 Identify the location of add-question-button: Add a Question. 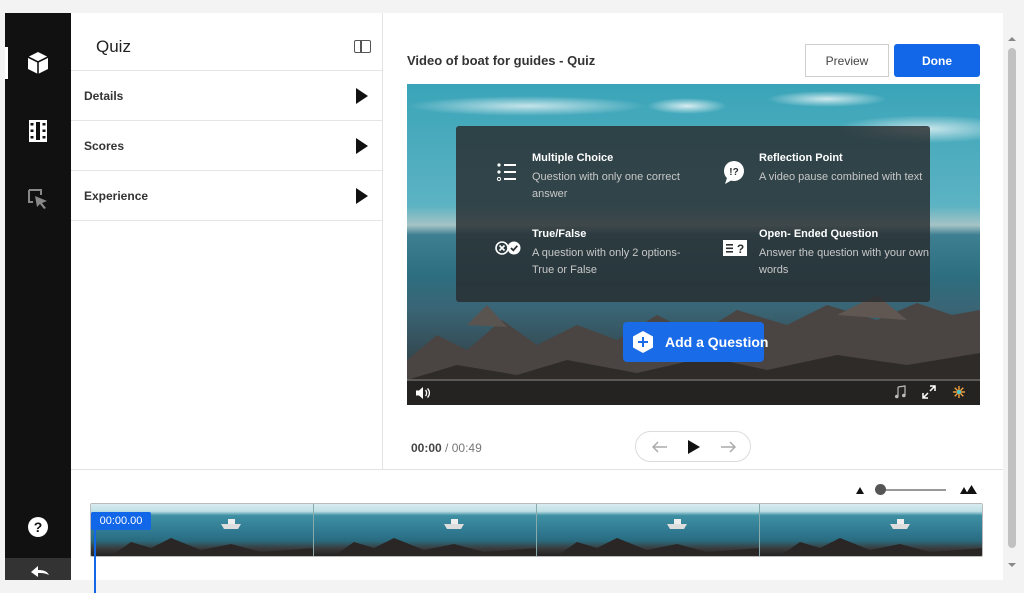
(695, 342).